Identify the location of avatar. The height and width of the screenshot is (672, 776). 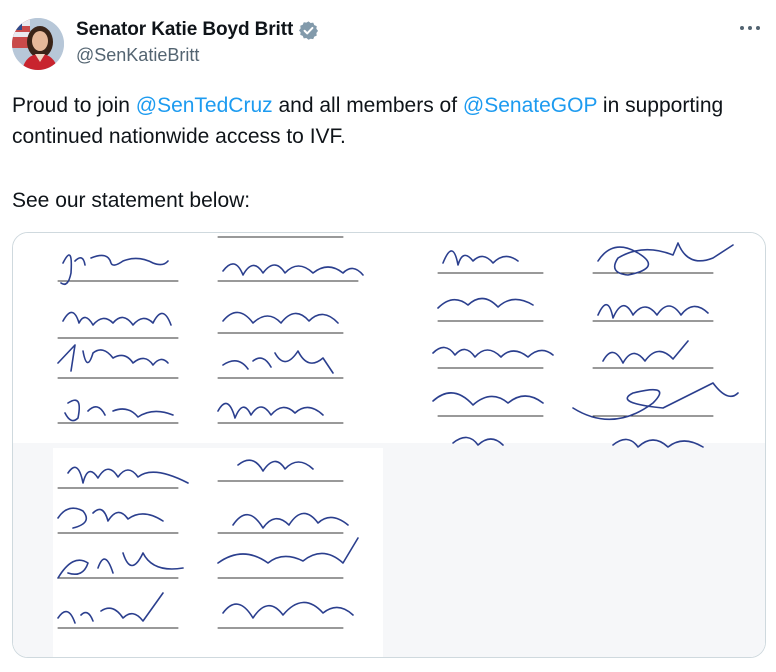
(38, 44).